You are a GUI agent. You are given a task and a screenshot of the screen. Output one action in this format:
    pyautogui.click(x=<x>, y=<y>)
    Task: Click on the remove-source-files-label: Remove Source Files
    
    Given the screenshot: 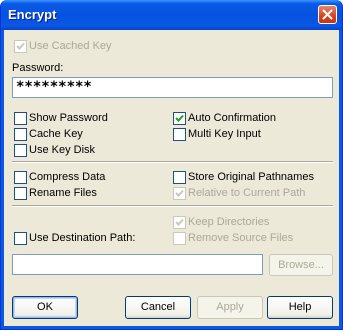 What is the action you would take?
    pyautogui.click(x=241, y=238)
    